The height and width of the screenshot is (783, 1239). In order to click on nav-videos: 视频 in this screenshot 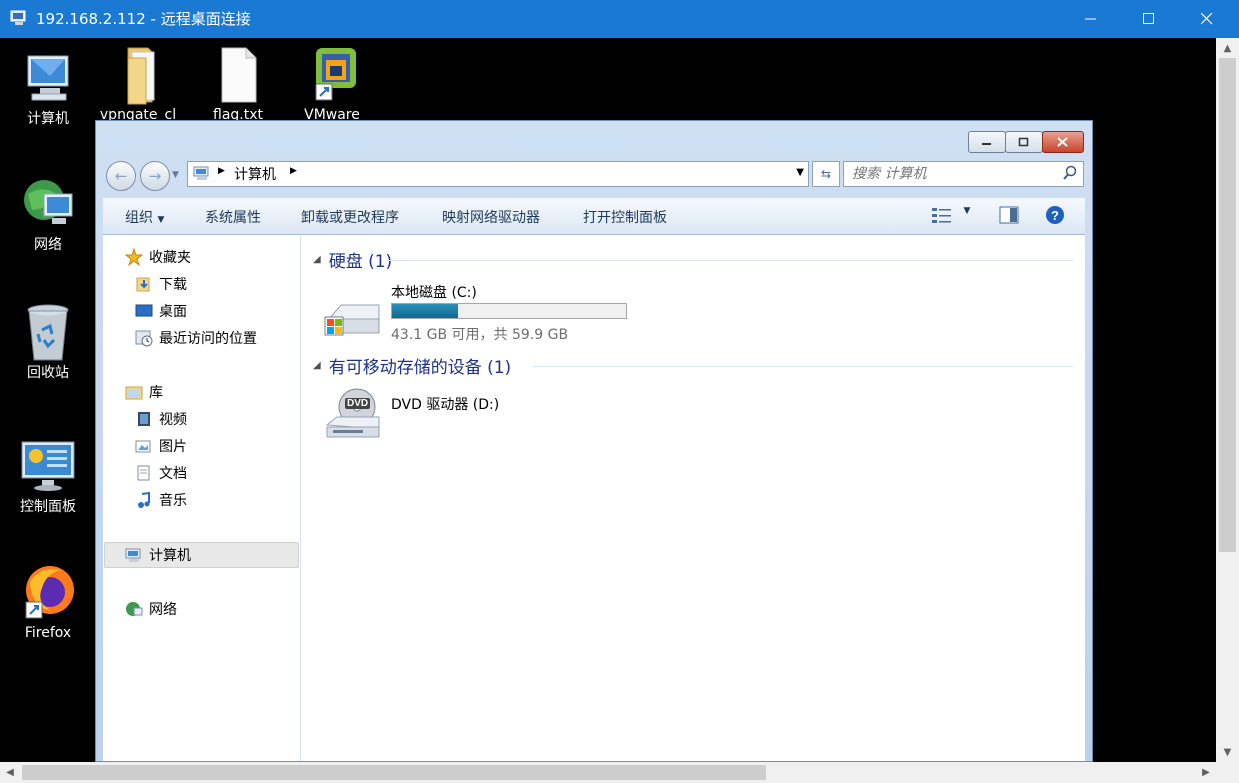, I will do `click(161, 419)`.